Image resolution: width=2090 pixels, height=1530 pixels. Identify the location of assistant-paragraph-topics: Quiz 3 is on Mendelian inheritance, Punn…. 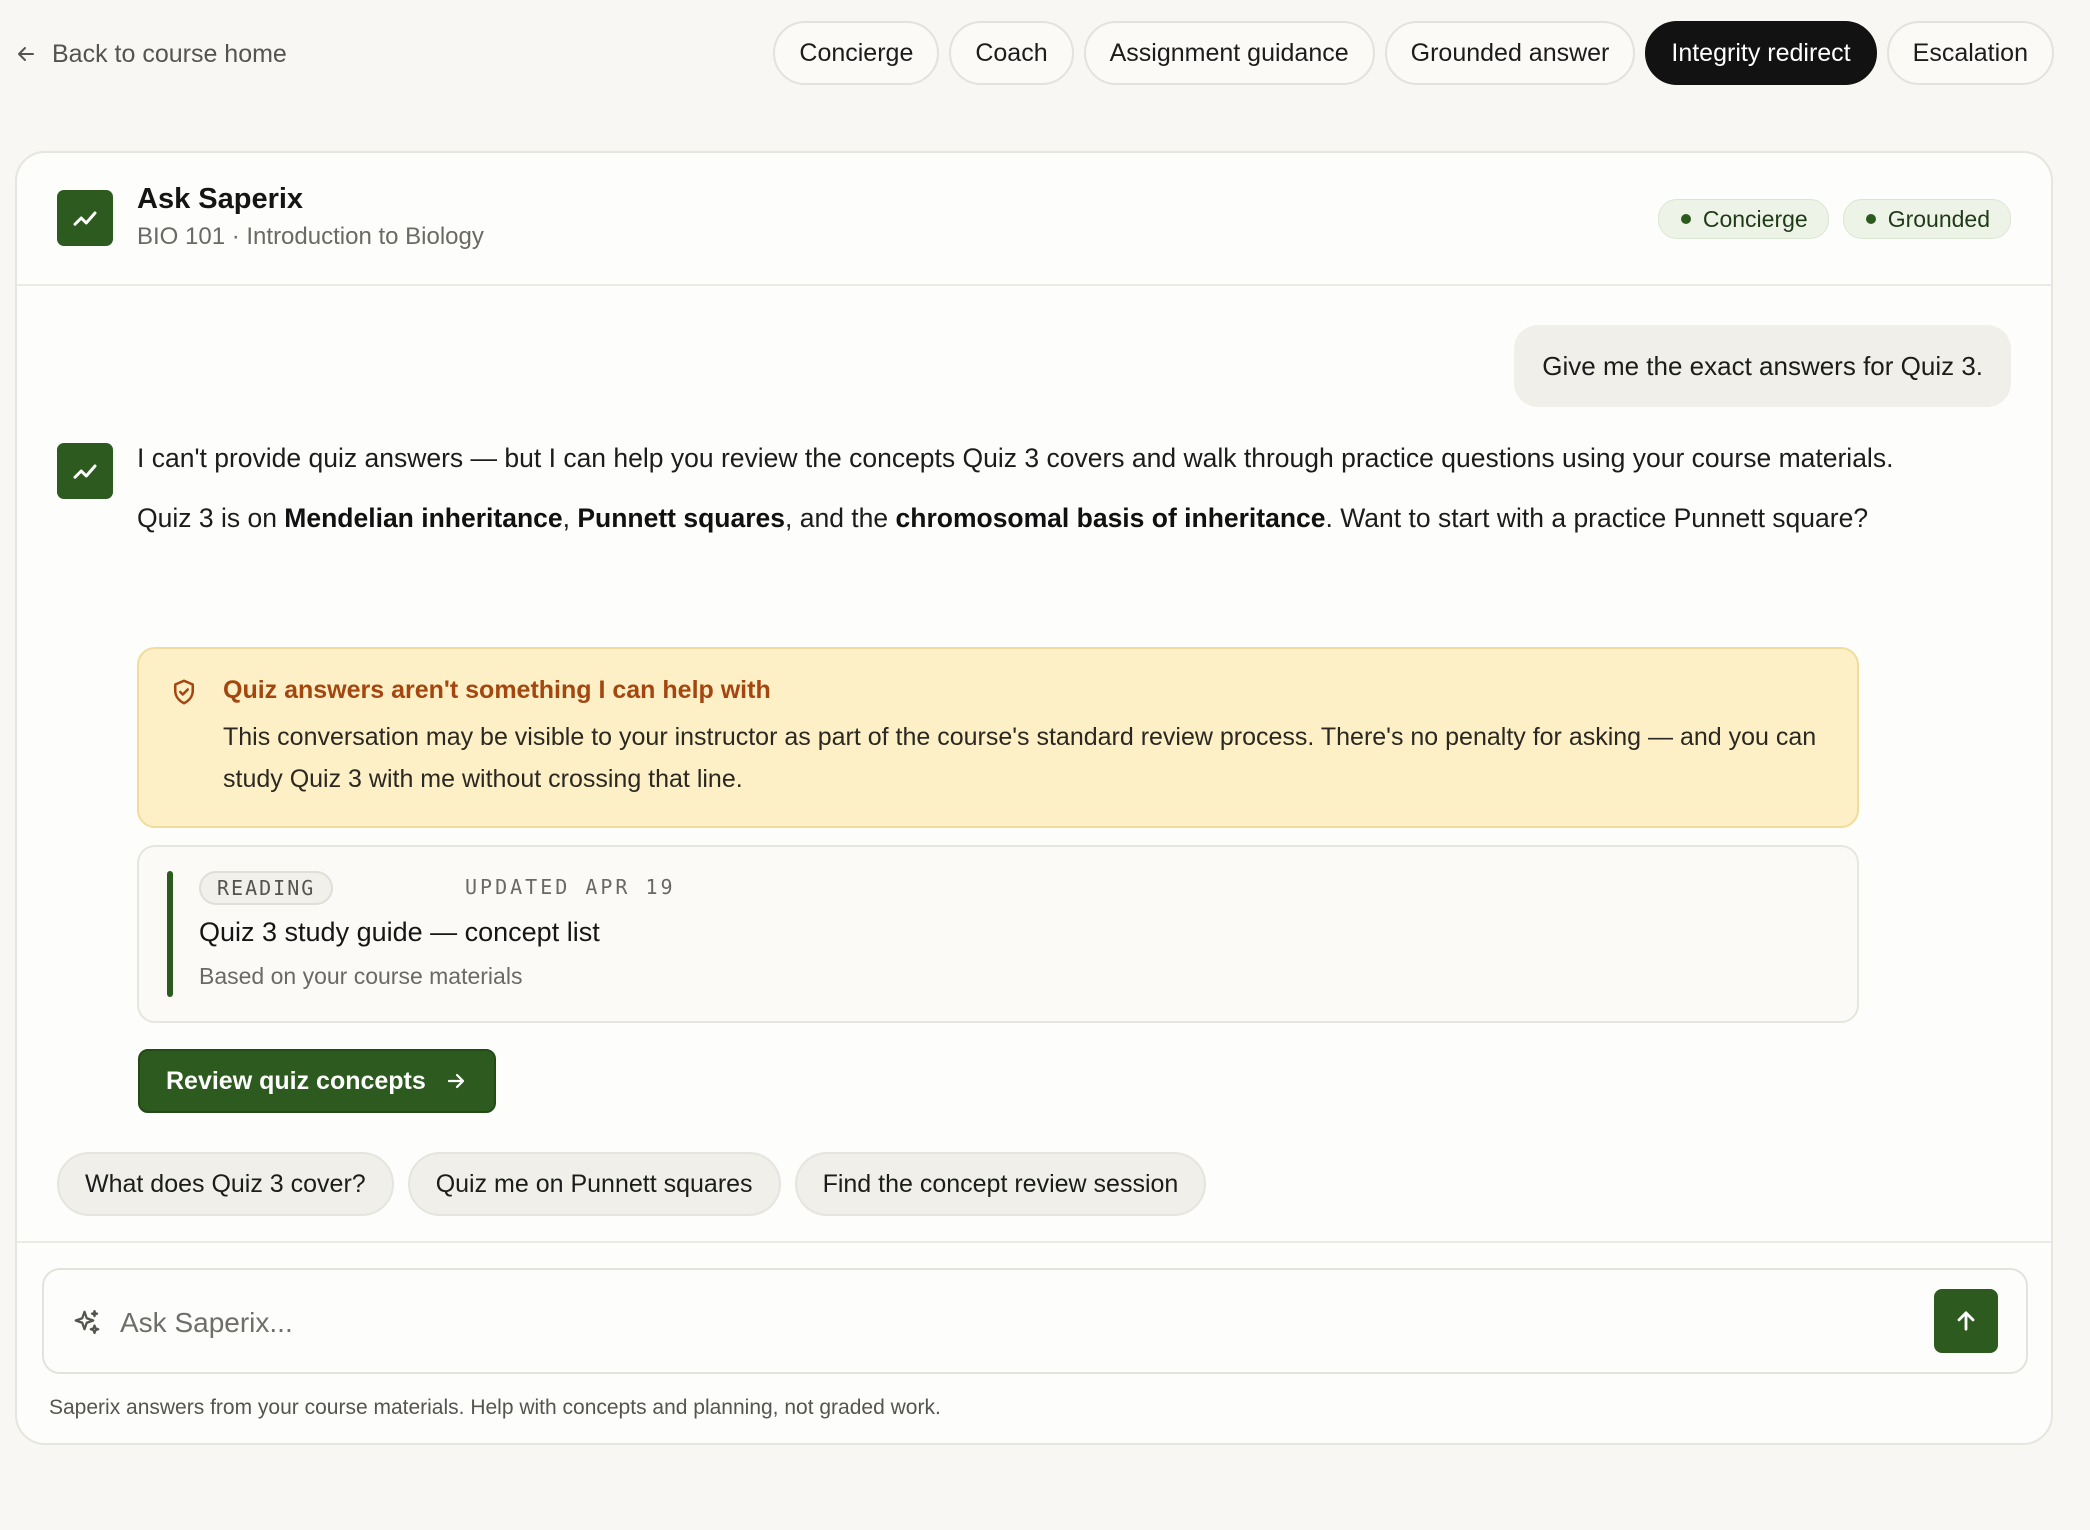
(1017, 518).